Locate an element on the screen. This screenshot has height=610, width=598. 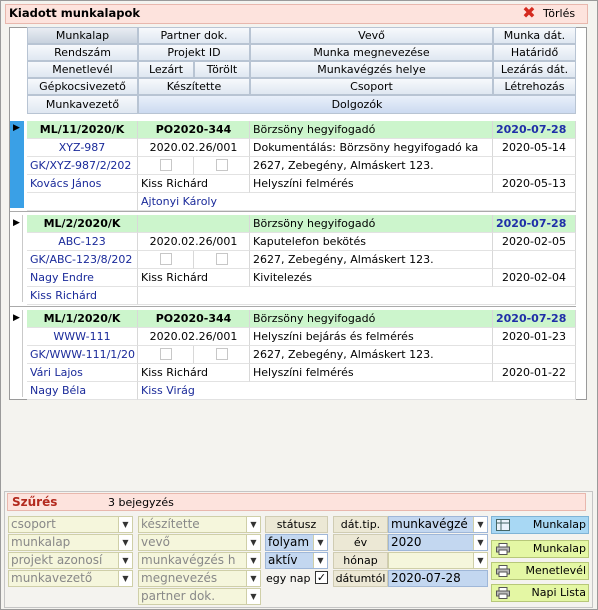
record-3-selector: ▶ is located at coordinates (16, 353).